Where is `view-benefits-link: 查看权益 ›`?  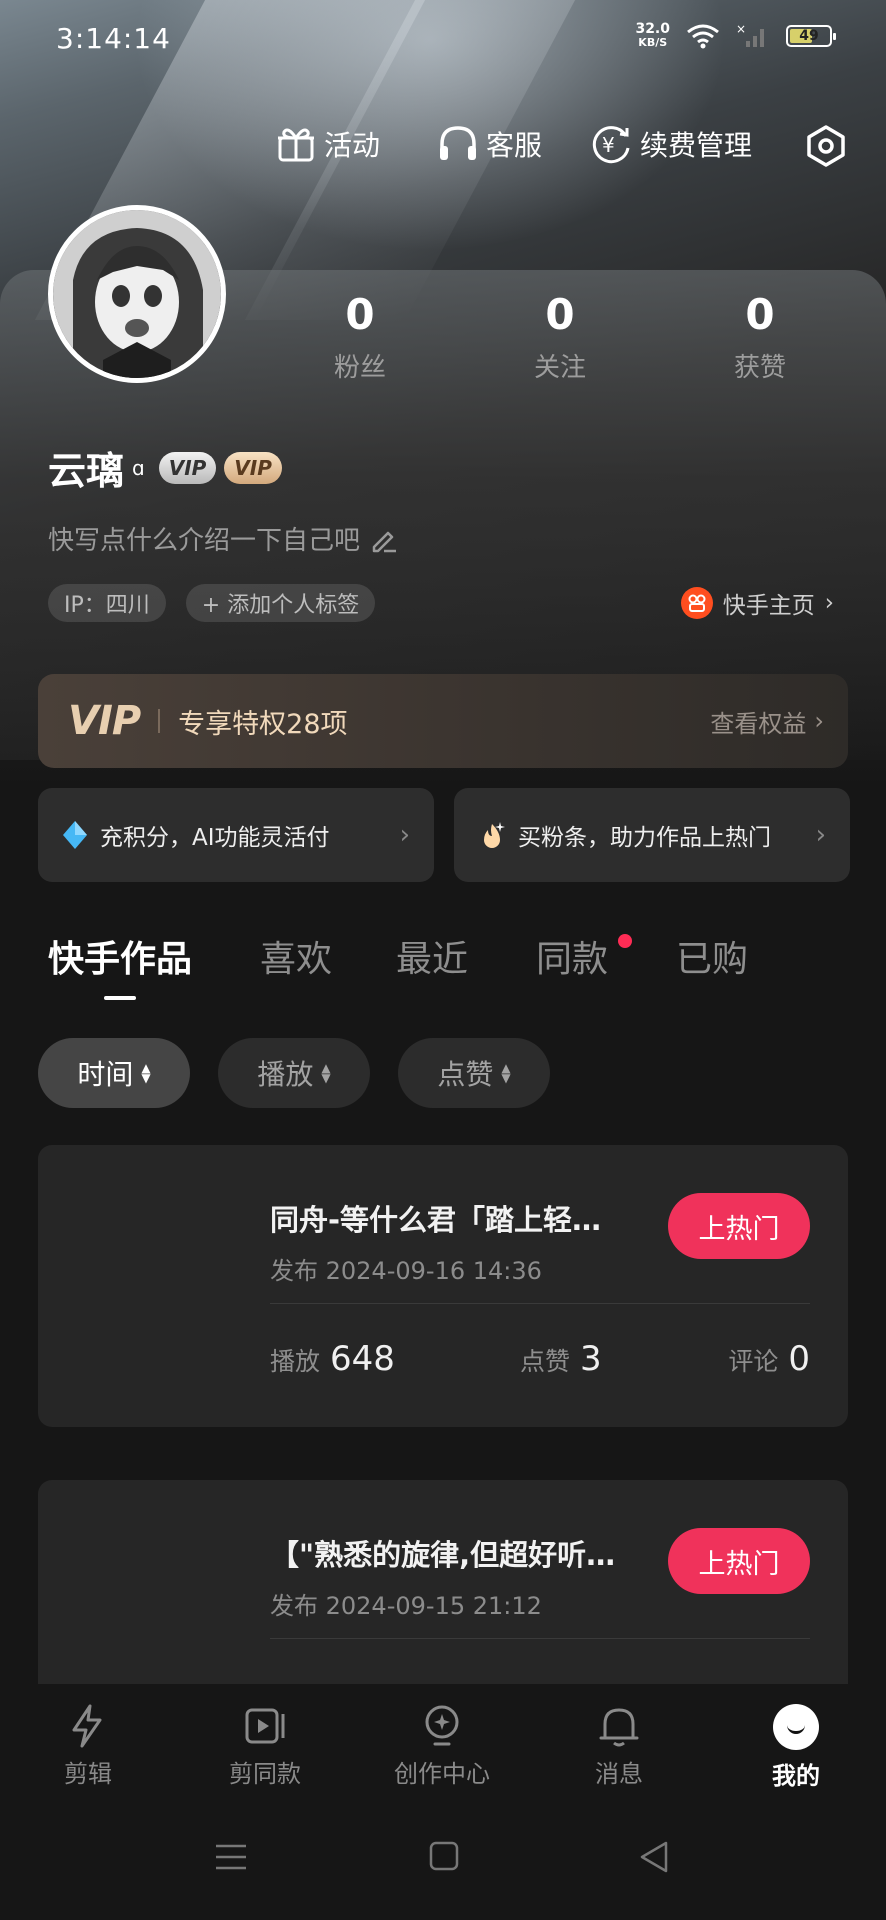 view-benefits-link: 查看权益 › is located at coordinates (767, 721).